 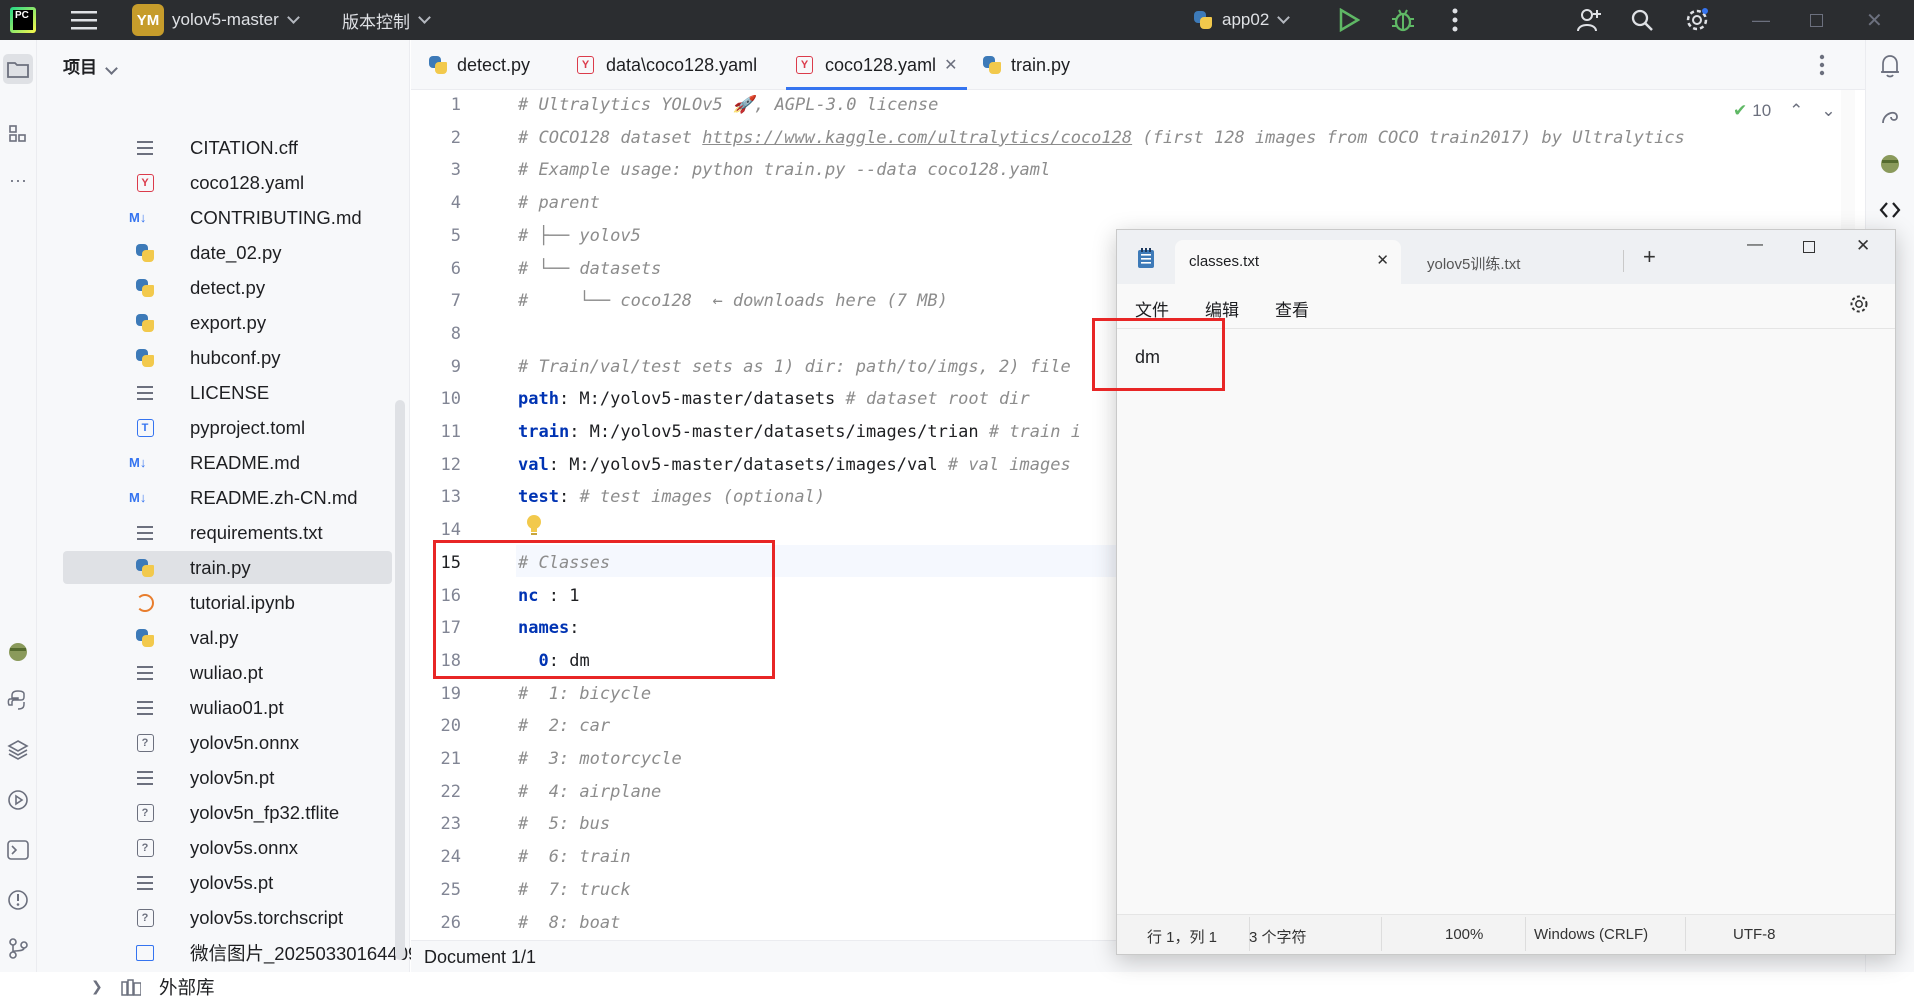 What do you see at coordinates (18, 800) in the screenshot?
I see `services-icon` at bounding box center [18, 800].